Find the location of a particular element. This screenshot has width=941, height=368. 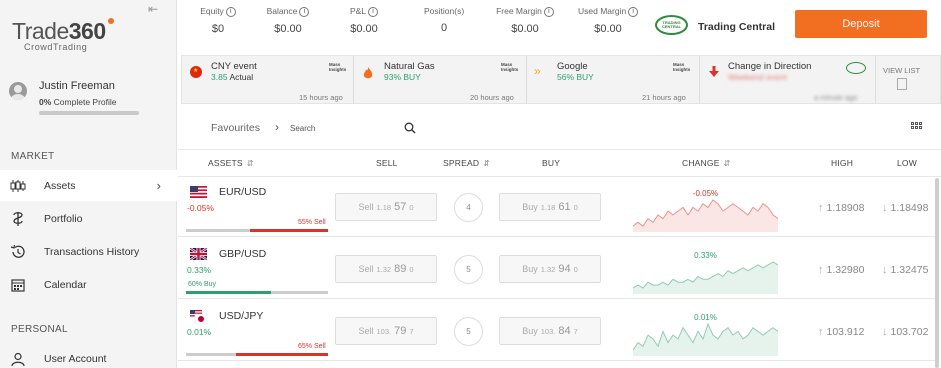

asset-name: EUR/USD is located at coordinates (243, 192).